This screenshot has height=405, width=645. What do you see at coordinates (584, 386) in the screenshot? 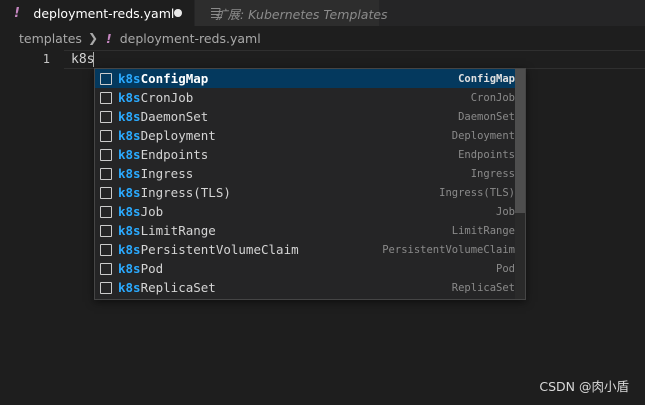
I see `watermark: CSDN @肉小盾` at bounding box center [584, 386].